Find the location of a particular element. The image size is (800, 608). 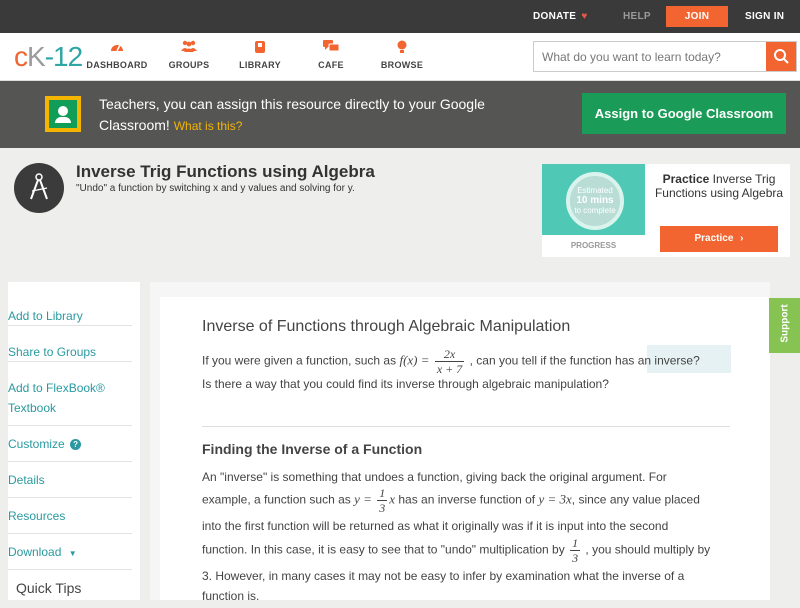

logo-part-k: K is located at coordinates (36, 56).